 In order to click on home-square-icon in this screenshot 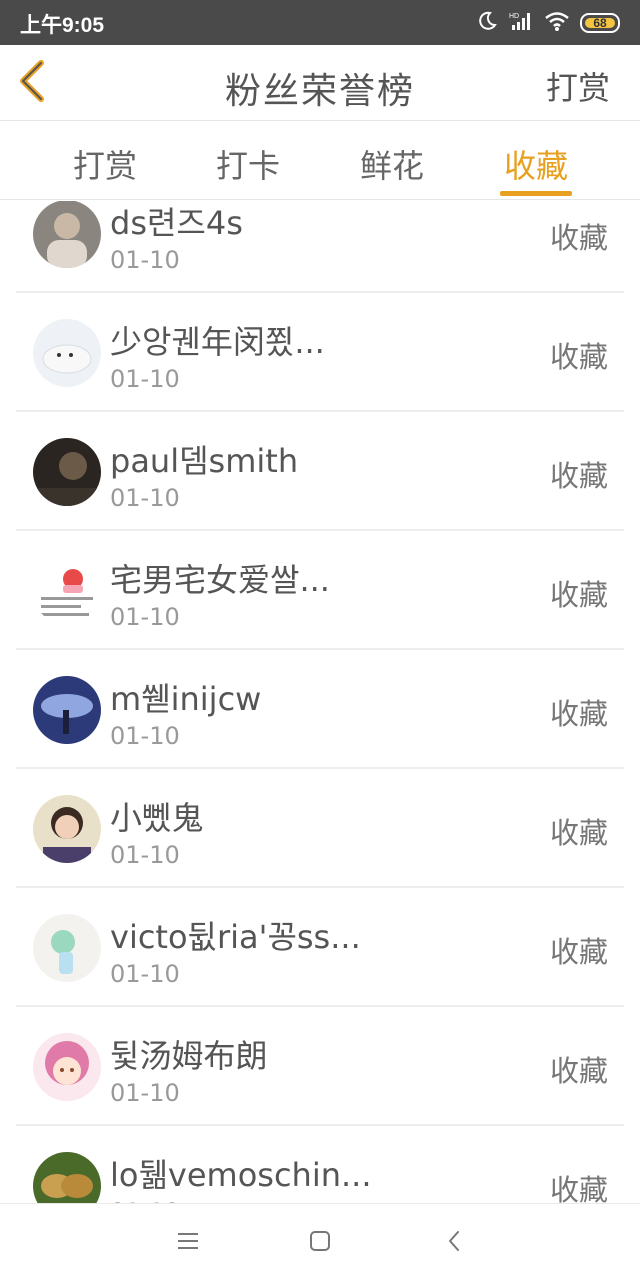, I will do `click(320, 1243)`.